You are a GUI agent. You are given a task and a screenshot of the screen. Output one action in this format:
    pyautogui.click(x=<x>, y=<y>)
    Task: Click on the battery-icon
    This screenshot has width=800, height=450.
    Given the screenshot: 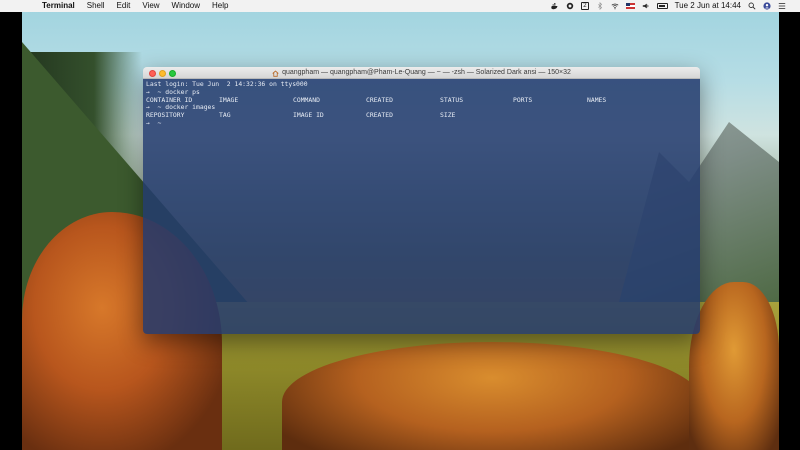 What is the action you would take?
    pyautogui.click(x=662, y=6)
    